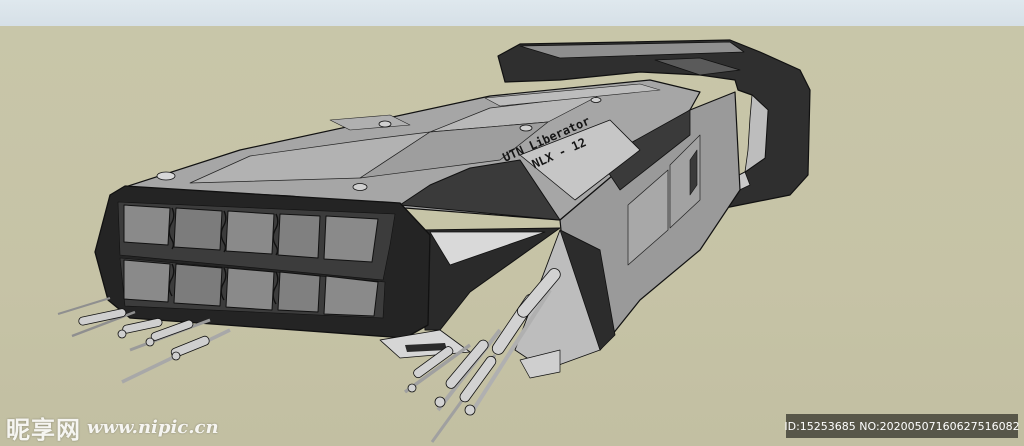 Image resolution: width=1024 pixels, height=446 pixels. What do you see at coordinates (43, 430) in the screenshot?
I see `watermark-brand-cn: 昵享网` at bounding box center [43, 430].